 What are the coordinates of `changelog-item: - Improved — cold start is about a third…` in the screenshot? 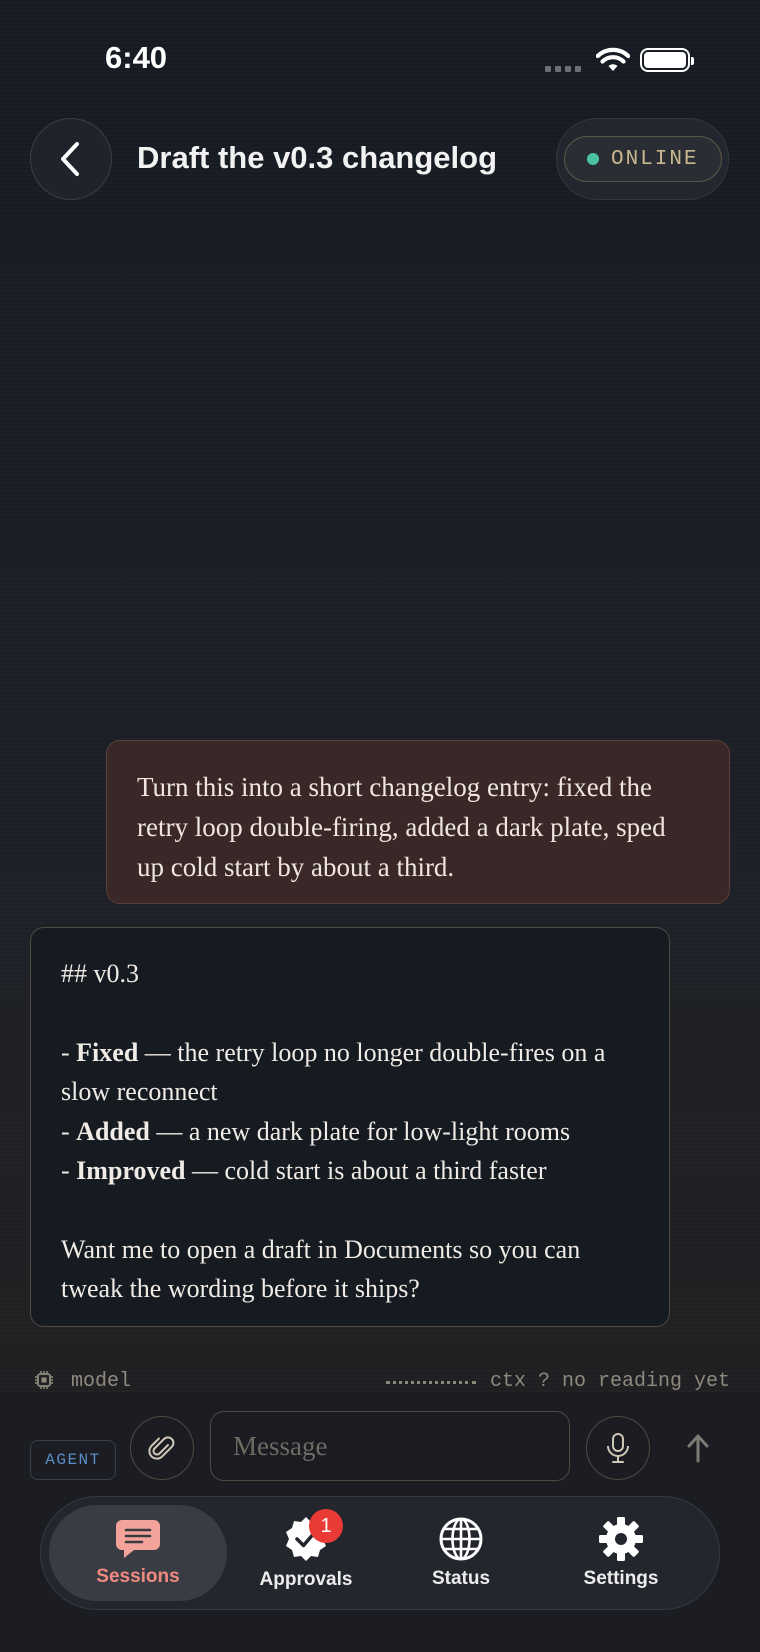 It's located at (304, 1170).